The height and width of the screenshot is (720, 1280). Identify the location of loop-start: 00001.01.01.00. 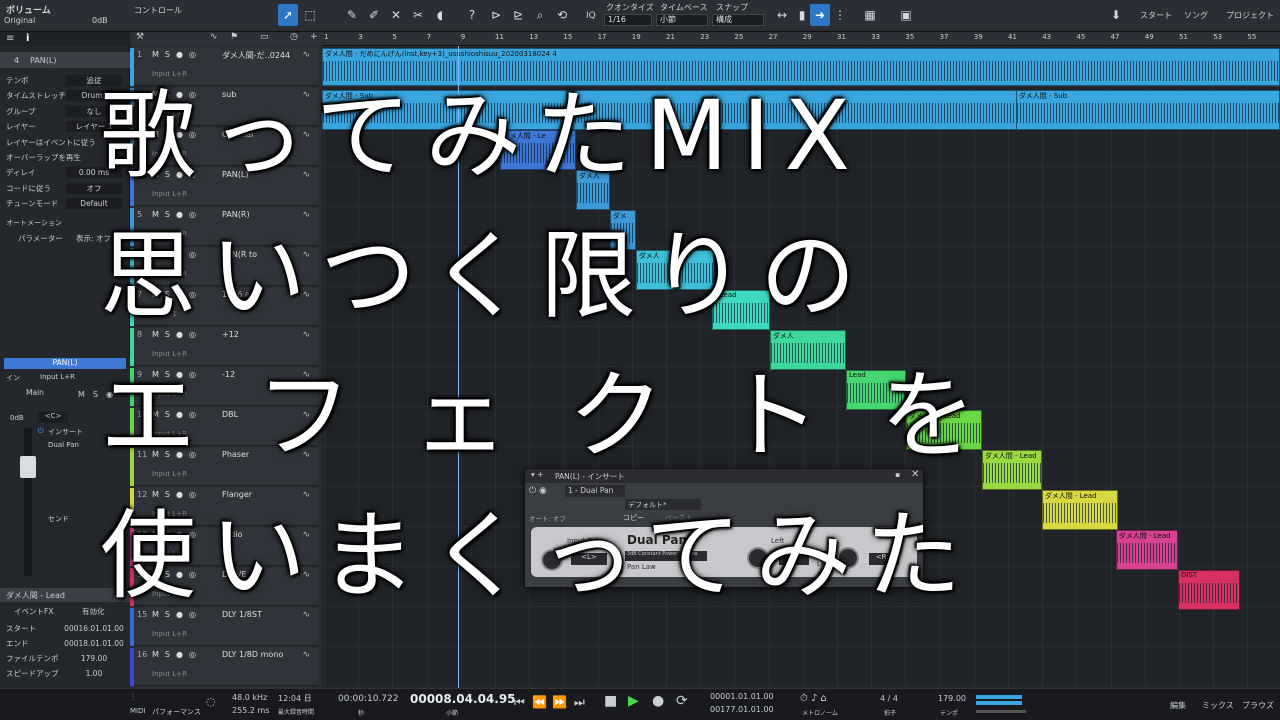
(742, 696).